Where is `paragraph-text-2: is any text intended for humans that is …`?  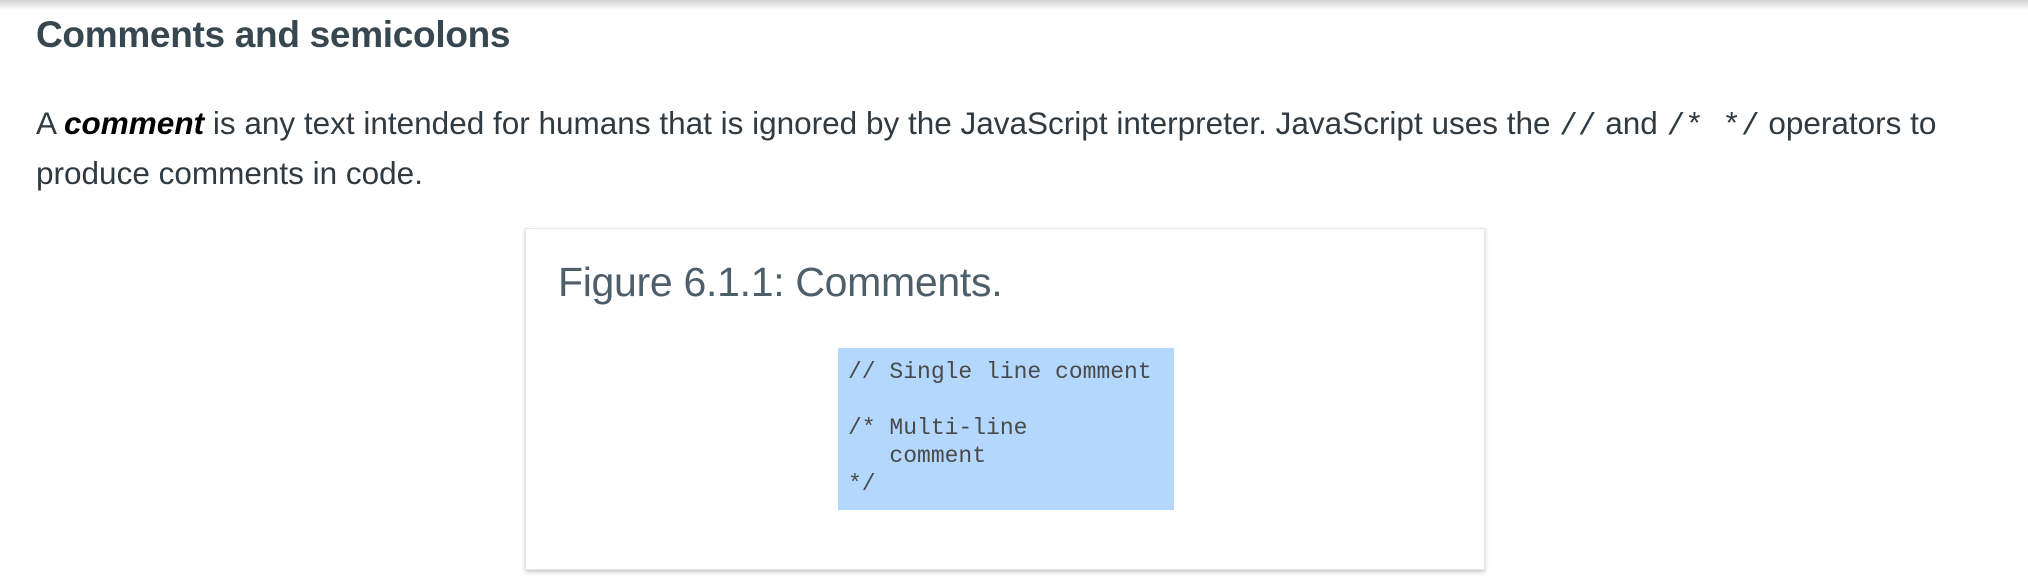 paragraph-text-2: is any text intended for humans that is … is located at coordinates (882, 123).